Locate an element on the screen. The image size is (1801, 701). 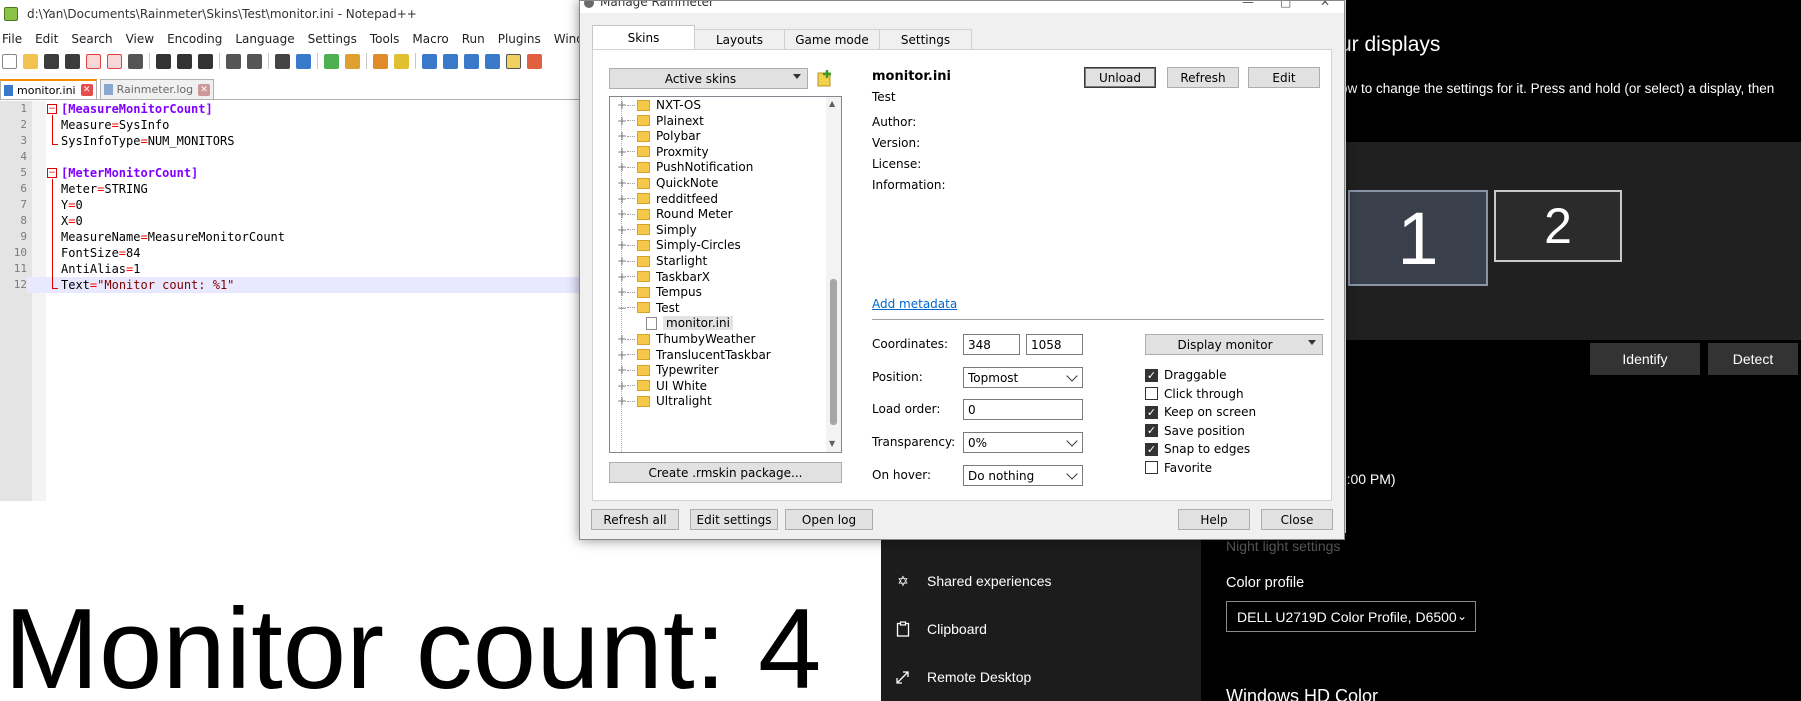
tab-skins: Skins is located at coordinates (643, 37).